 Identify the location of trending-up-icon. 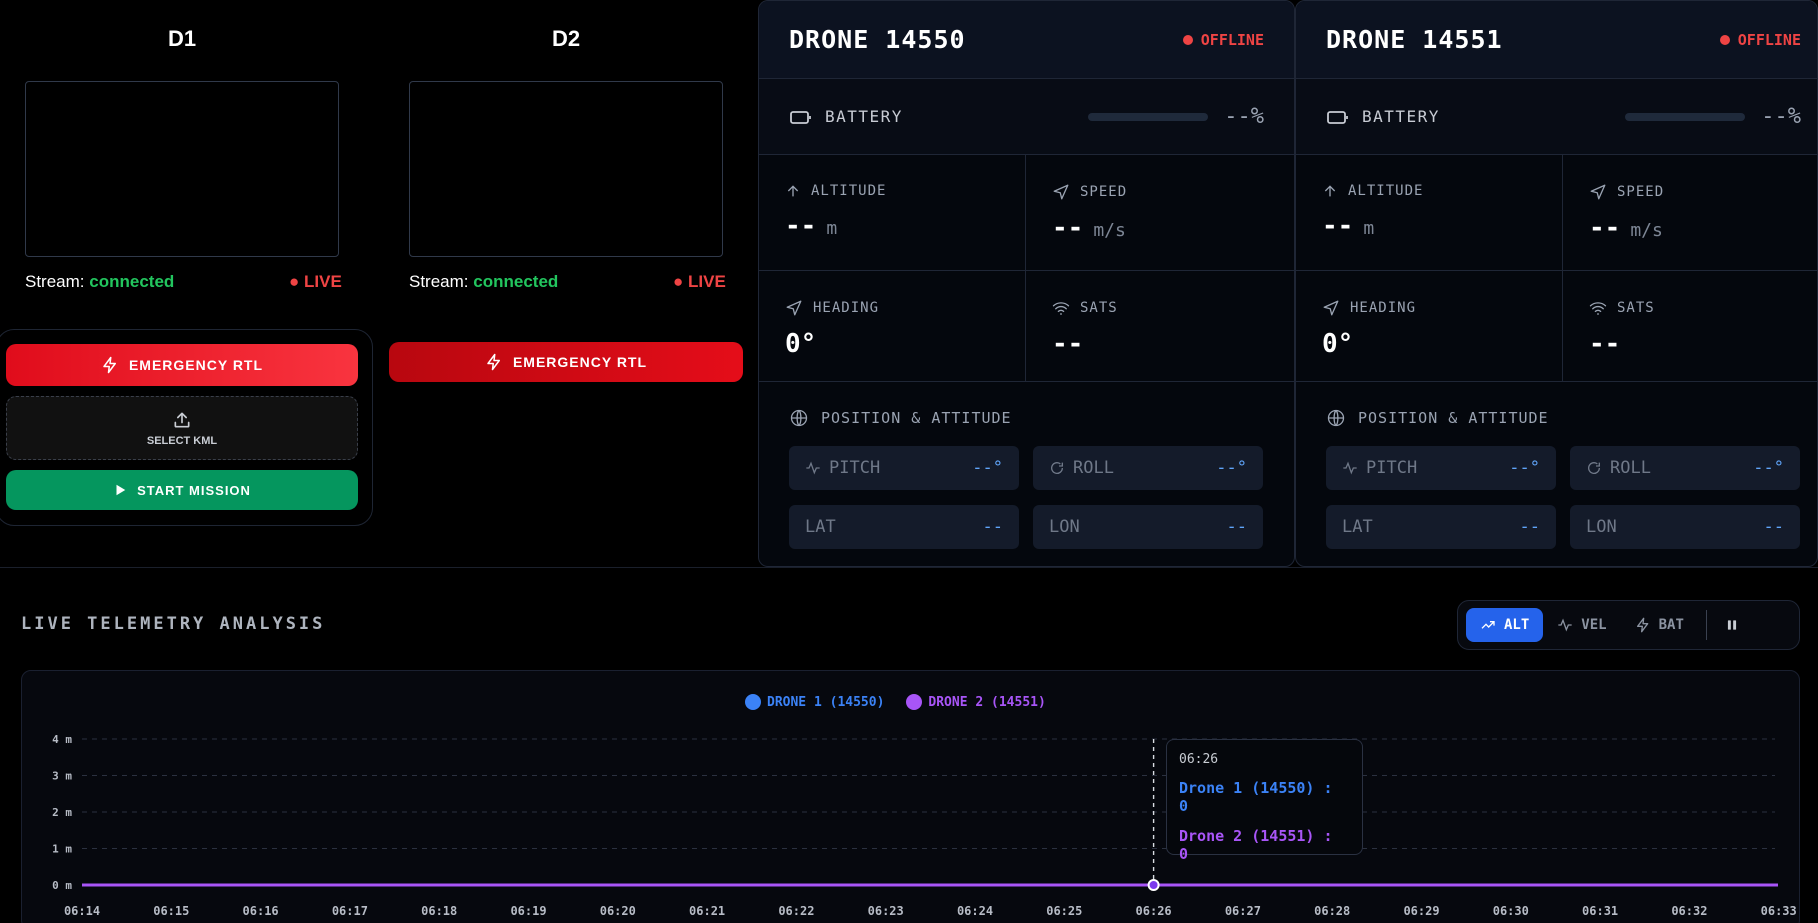
(1488, 625).